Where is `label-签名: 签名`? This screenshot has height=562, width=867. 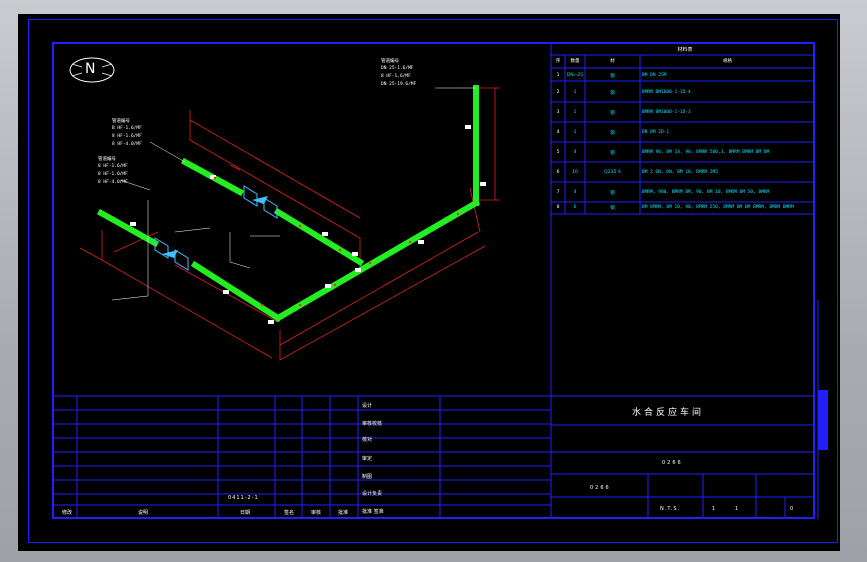 label-签名: 签名 is located at coordinates (289, 513).